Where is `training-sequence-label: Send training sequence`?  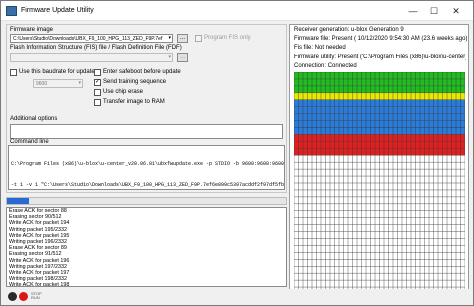 training-sequence-label: Send training sequence is located at coordinates (135, 82).